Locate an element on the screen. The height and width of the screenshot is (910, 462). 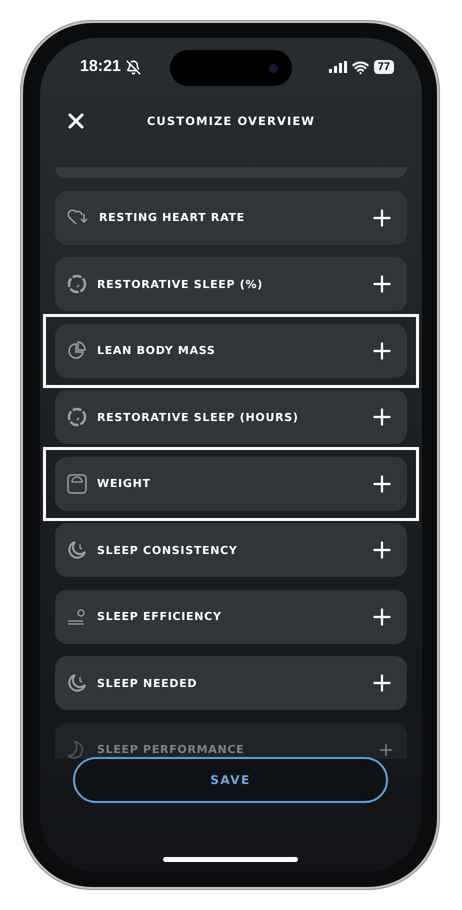
metric-card: SLEEP PERFORMANCE is located at coordinates (231, 740).